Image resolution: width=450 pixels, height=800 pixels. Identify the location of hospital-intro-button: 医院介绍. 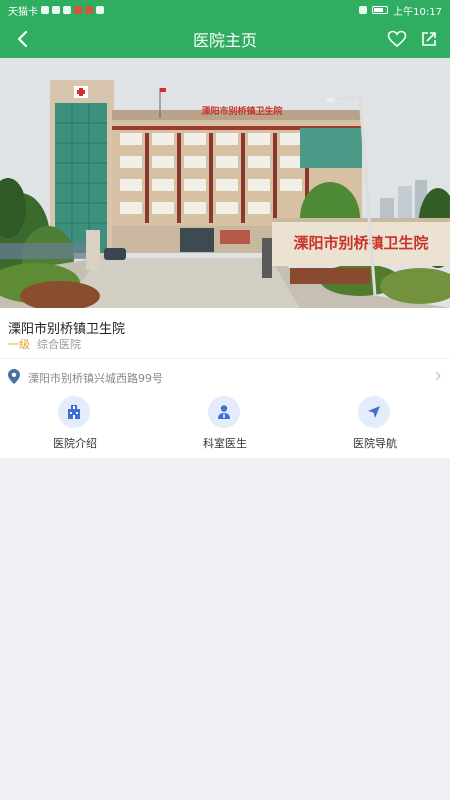
(75, 425).